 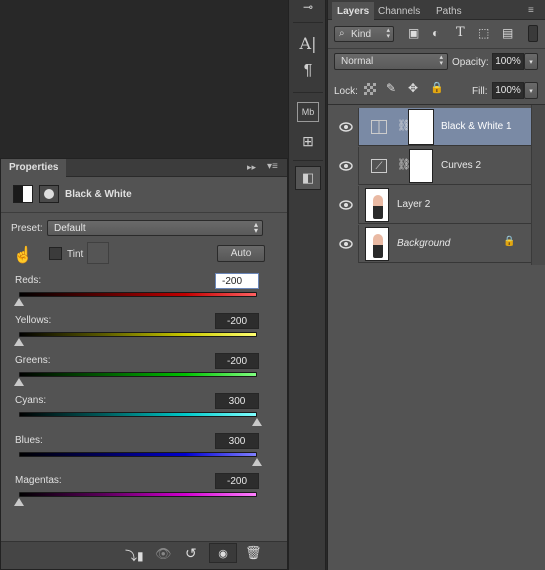 What do you see at coordinates (449, 11) in the screenshot?
I see `tab-paths: Paths` at bounding box center [449, 11].